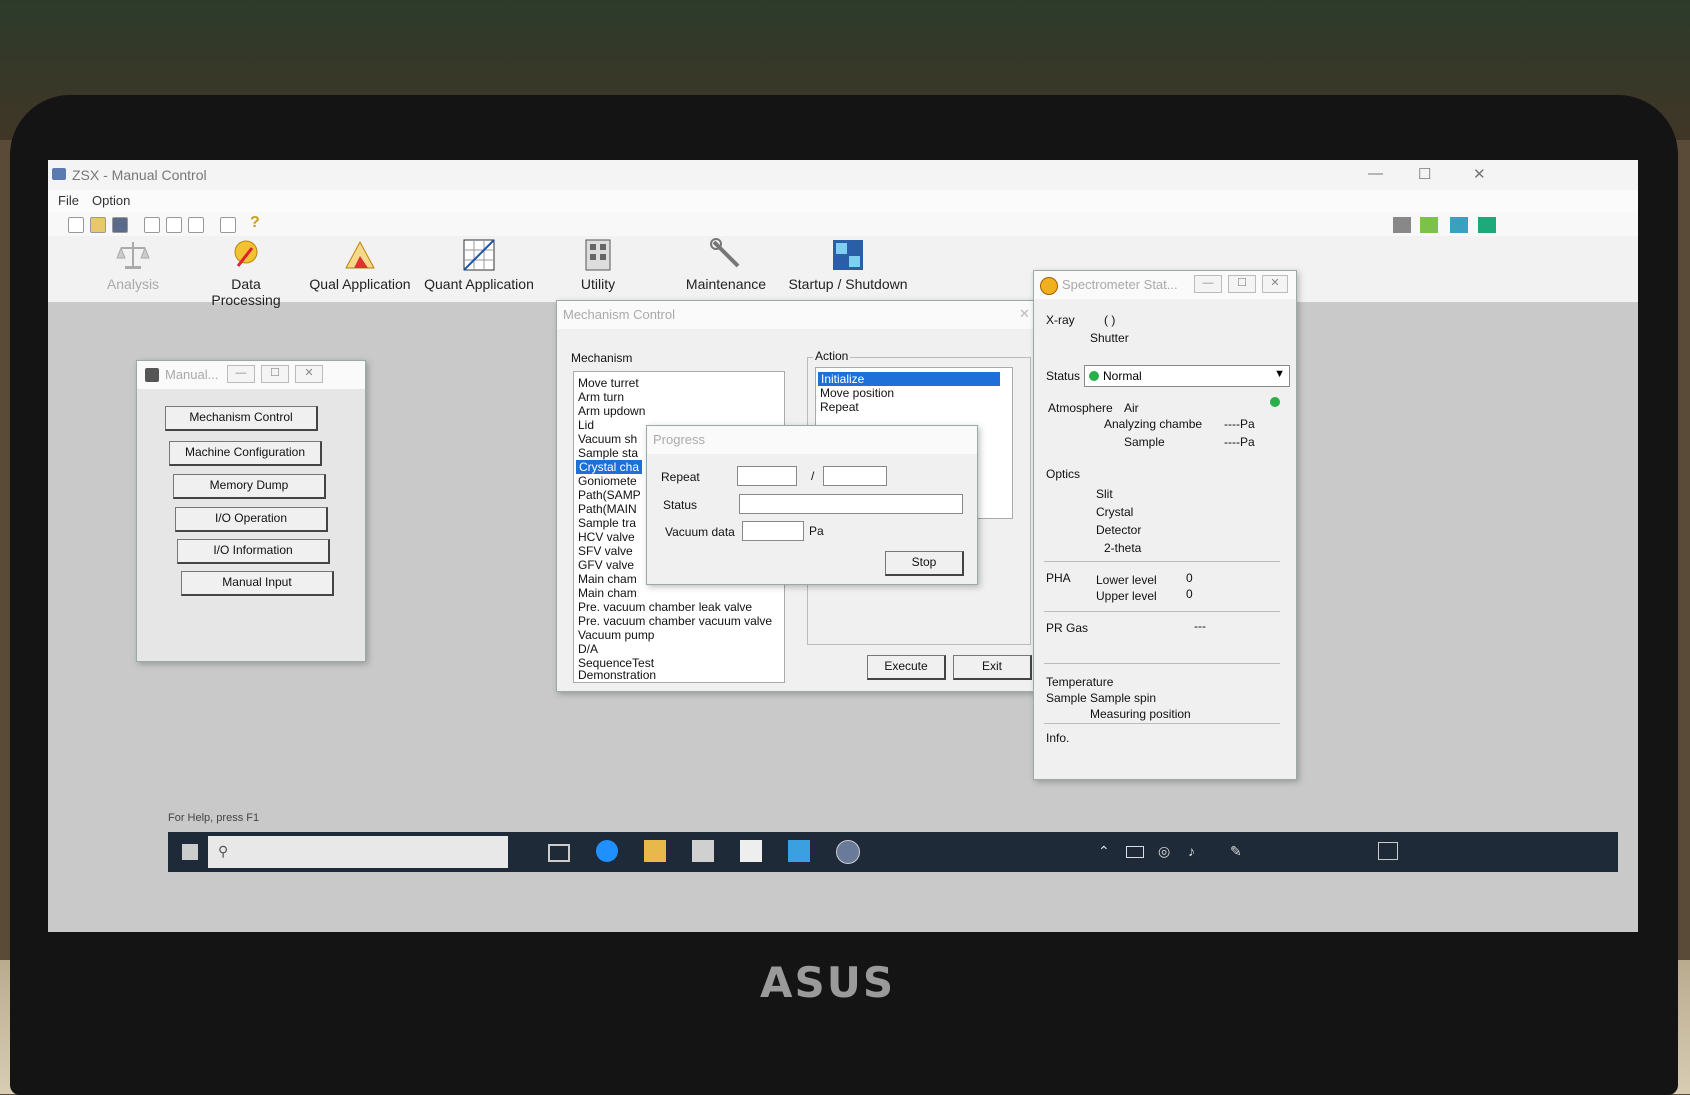  Describe the element at coordinates (609, 495) in the screenshot. I see `mechanism-item: Path(SAMP` at that location.